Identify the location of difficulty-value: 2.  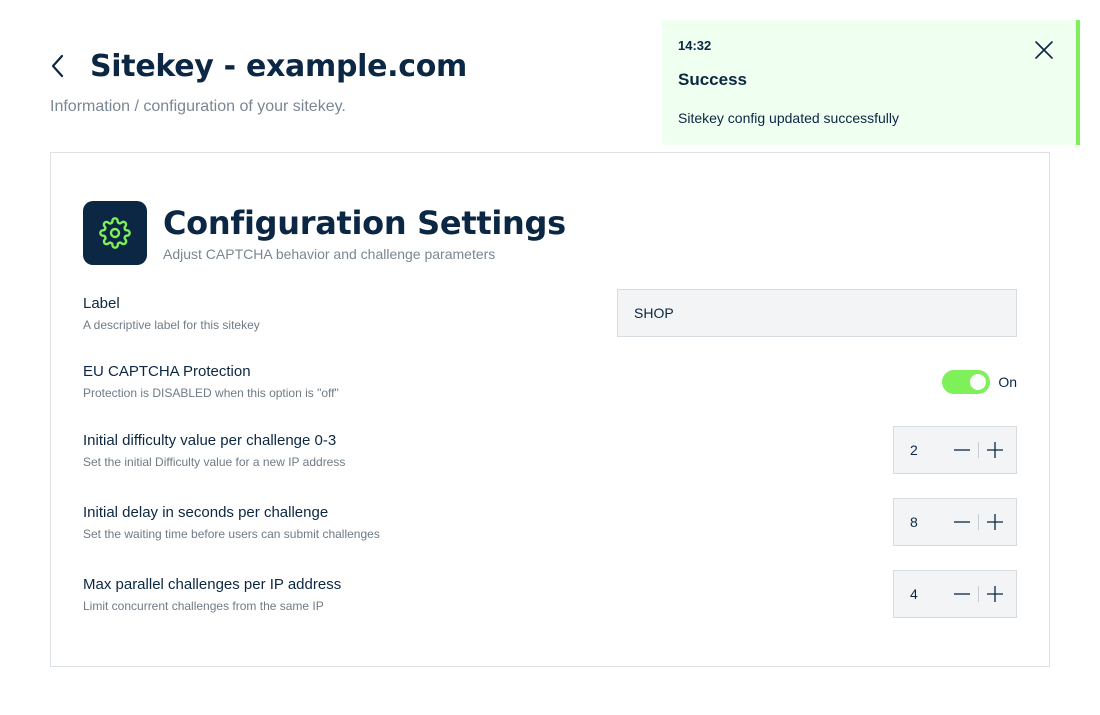
(920, 450).